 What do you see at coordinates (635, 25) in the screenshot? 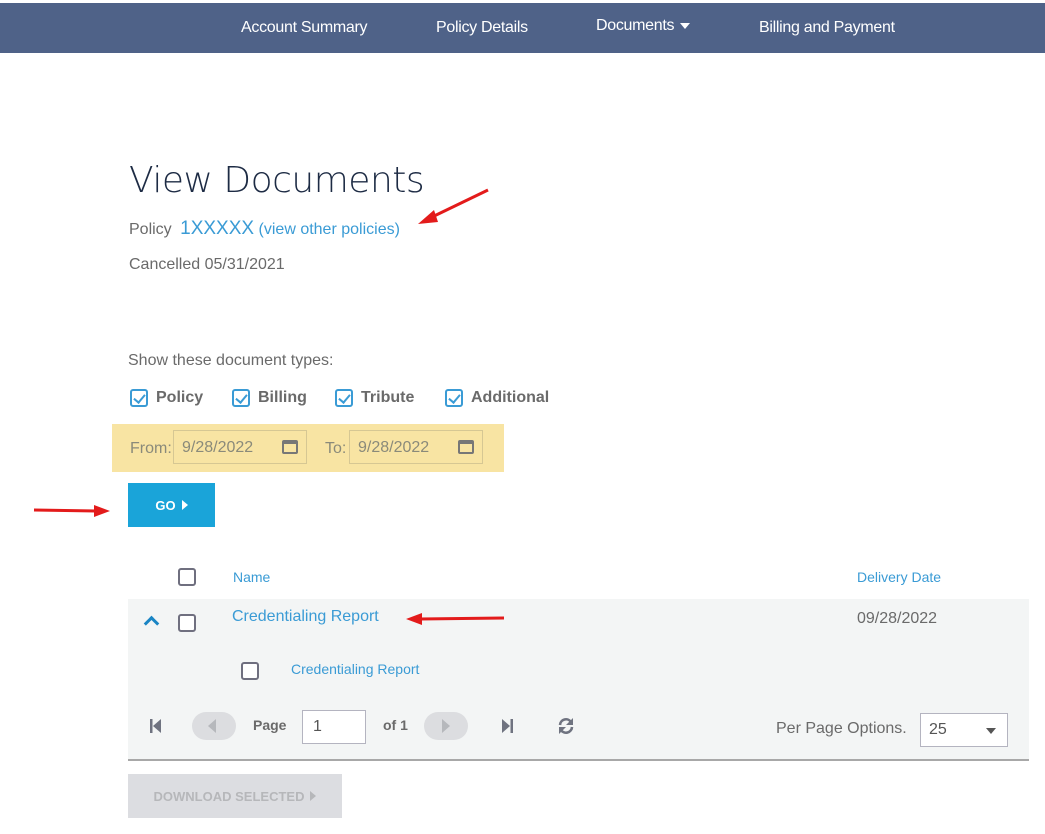
I see `nav-documents-label: Documents` at bounding box center [635, 25].